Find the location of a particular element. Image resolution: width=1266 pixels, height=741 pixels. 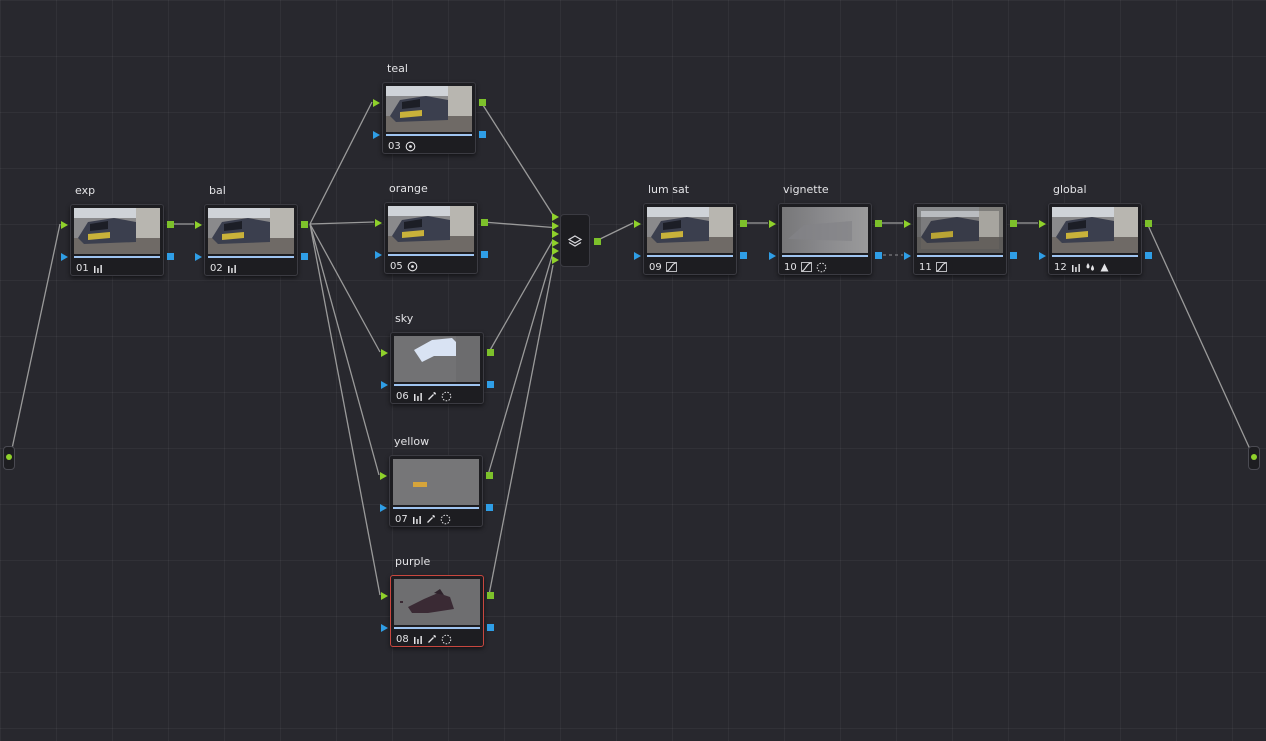

corrector-node-09: lum sat 09 is located at coordinates (690, 229).